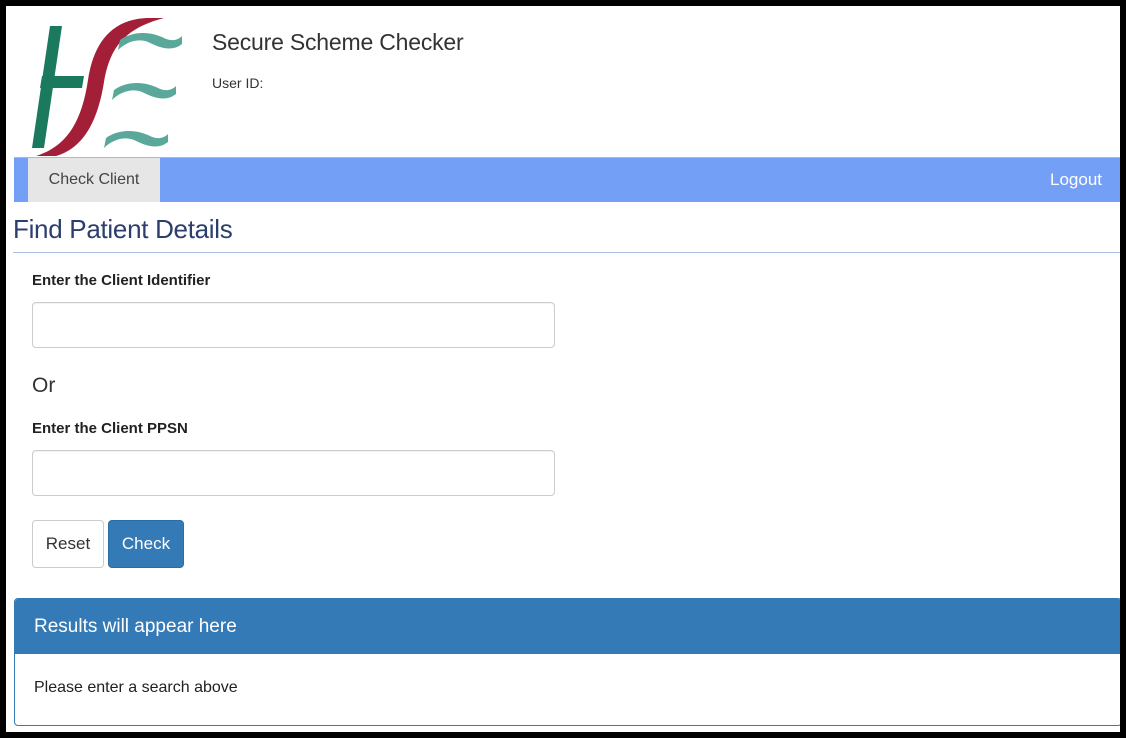  What do you see at coordinates (338, 42) in the screenshot?
I see `app-title: Secure Scheme Checker` at bounding box center [338, 42].